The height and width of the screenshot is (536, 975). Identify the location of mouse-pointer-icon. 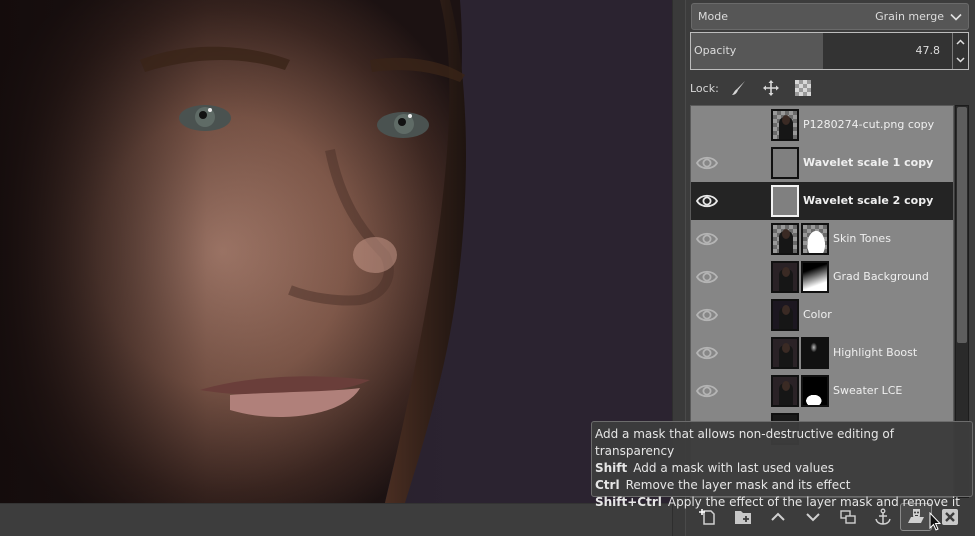
(935, 521).